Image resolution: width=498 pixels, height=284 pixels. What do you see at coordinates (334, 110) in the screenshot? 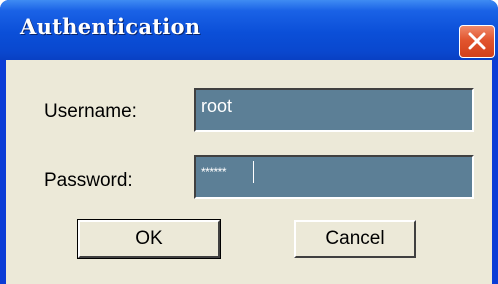
I see `username-field: root` at bounding box center [334, 110].